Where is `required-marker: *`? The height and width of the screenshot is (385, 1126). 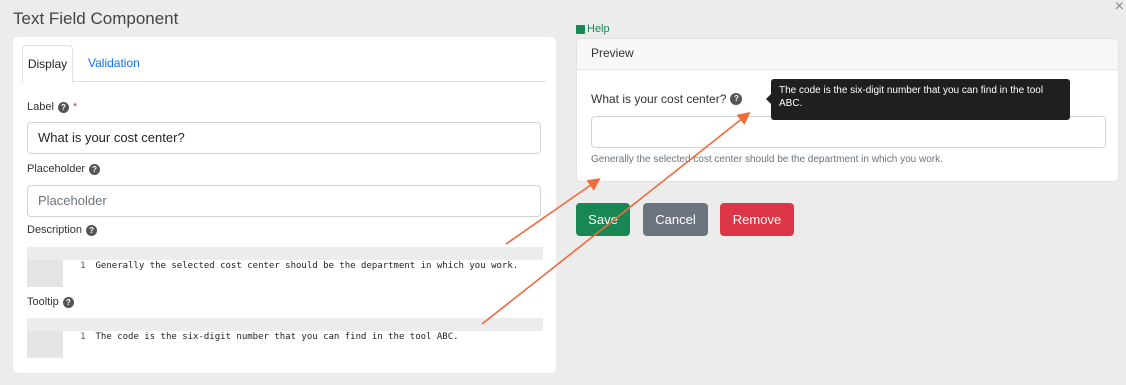
required-marker: * is located at coordinates (75, 107).